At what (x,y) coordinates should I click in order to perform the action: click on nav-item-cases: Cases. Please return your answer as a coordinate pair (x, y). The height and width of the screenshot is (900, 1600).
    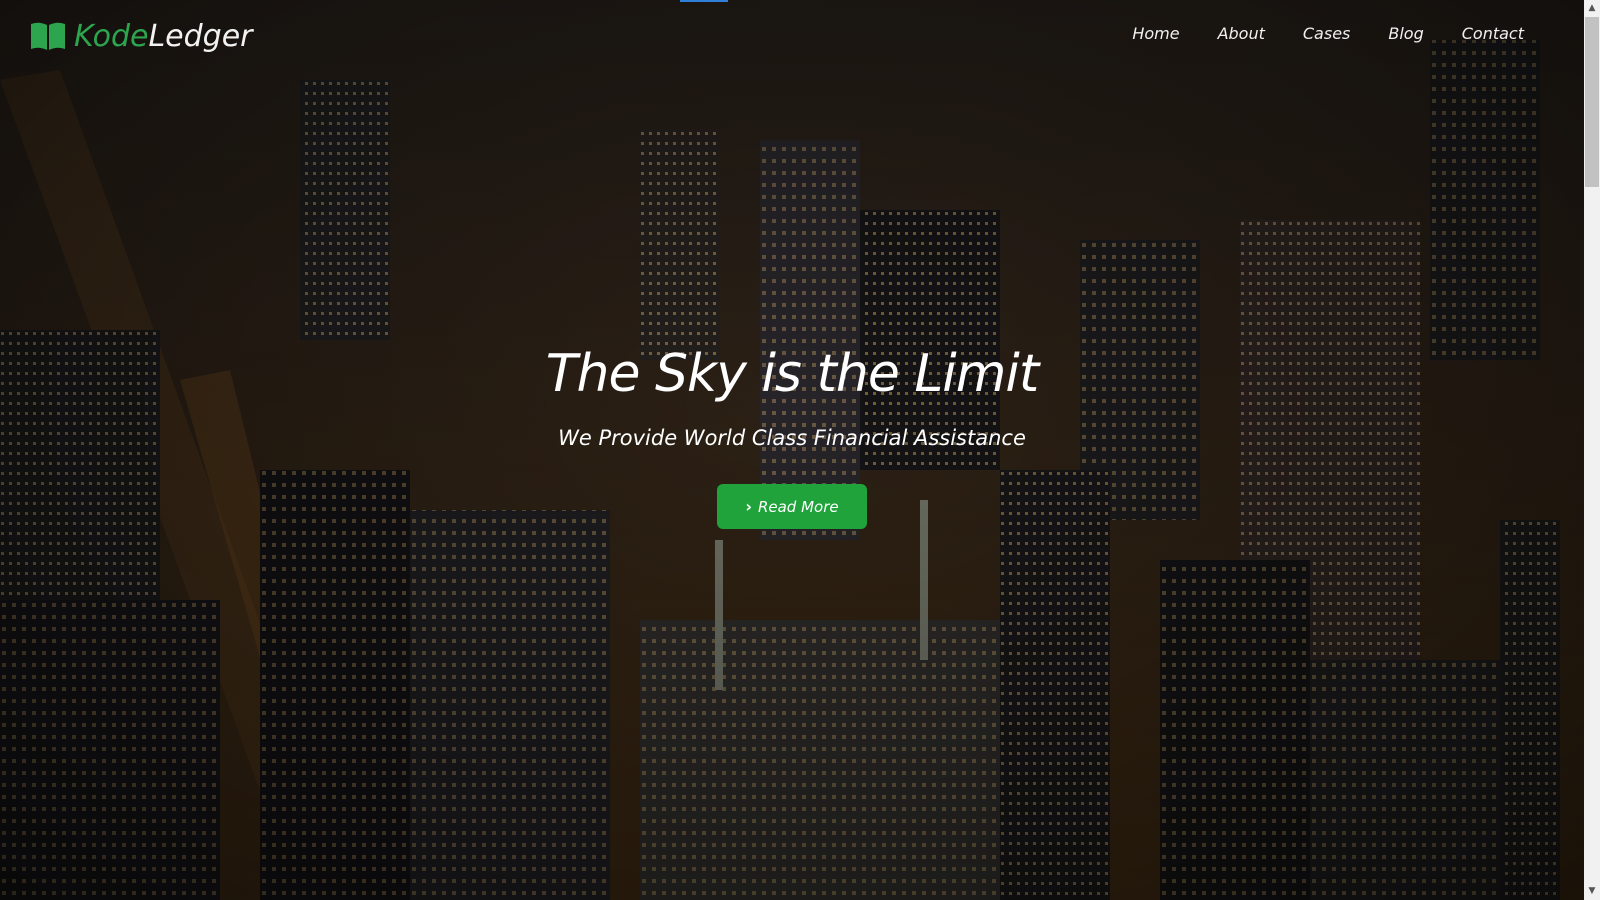
    Looking at the image, I should click on (1327, 33).